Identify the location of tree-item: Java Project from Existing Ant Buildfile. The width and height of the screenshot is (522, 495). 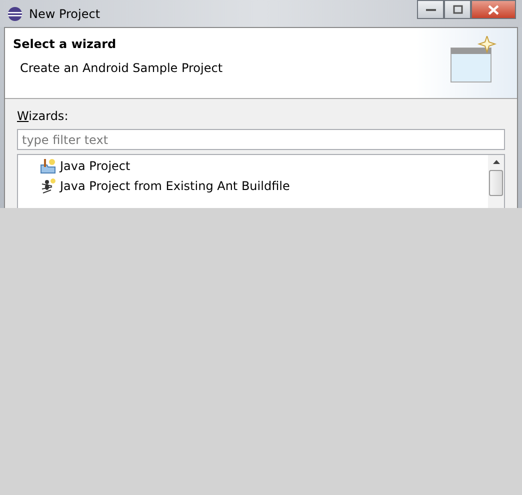
(263, 186).